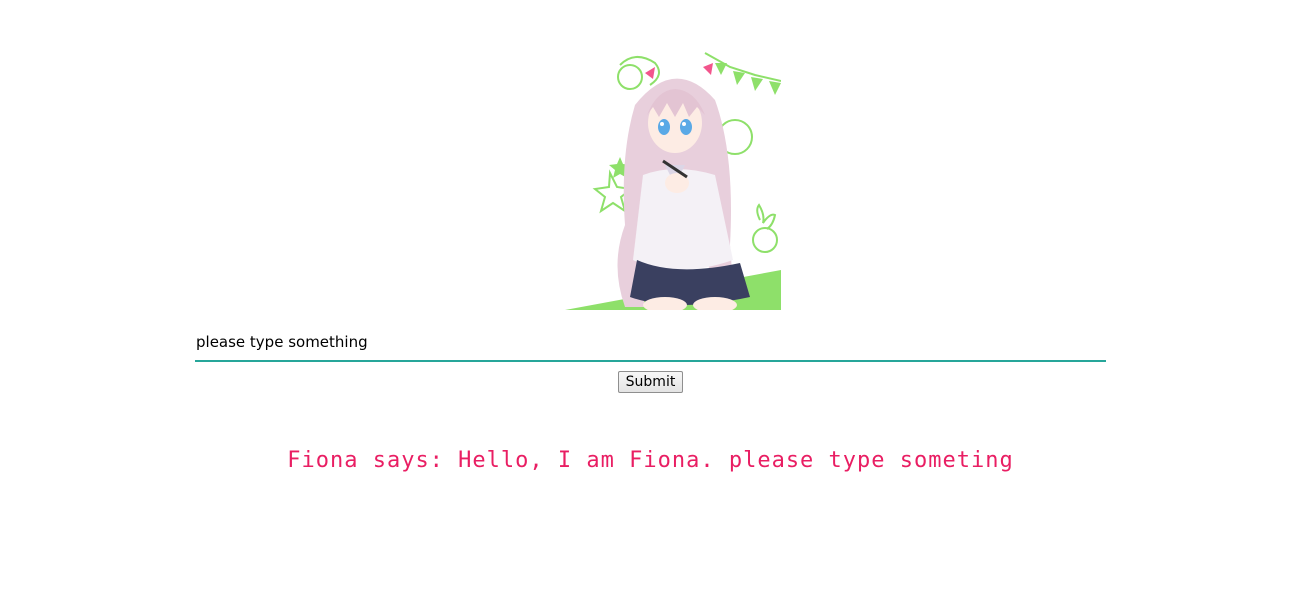 This screenshot has height=602, width=1301. I want to click on submit-button: Submit, so click(650, 382).